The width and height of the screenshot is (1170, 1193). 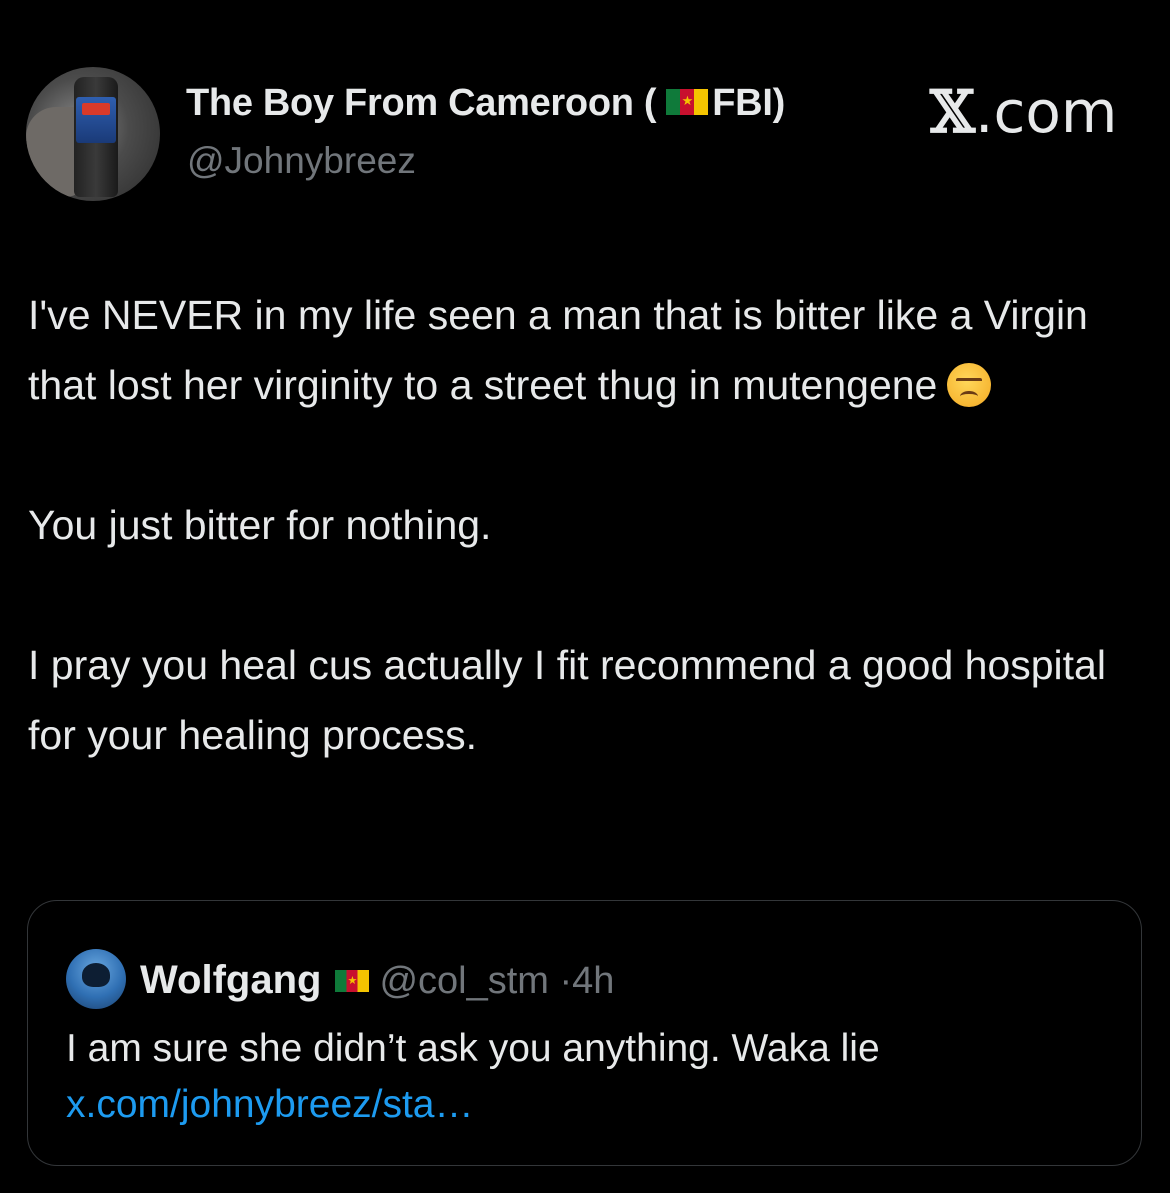 What do you see at coordinates (748, 103) in the screenshot?
I see `author-name-suffix: FBI)` at bounding box center [748, 103].